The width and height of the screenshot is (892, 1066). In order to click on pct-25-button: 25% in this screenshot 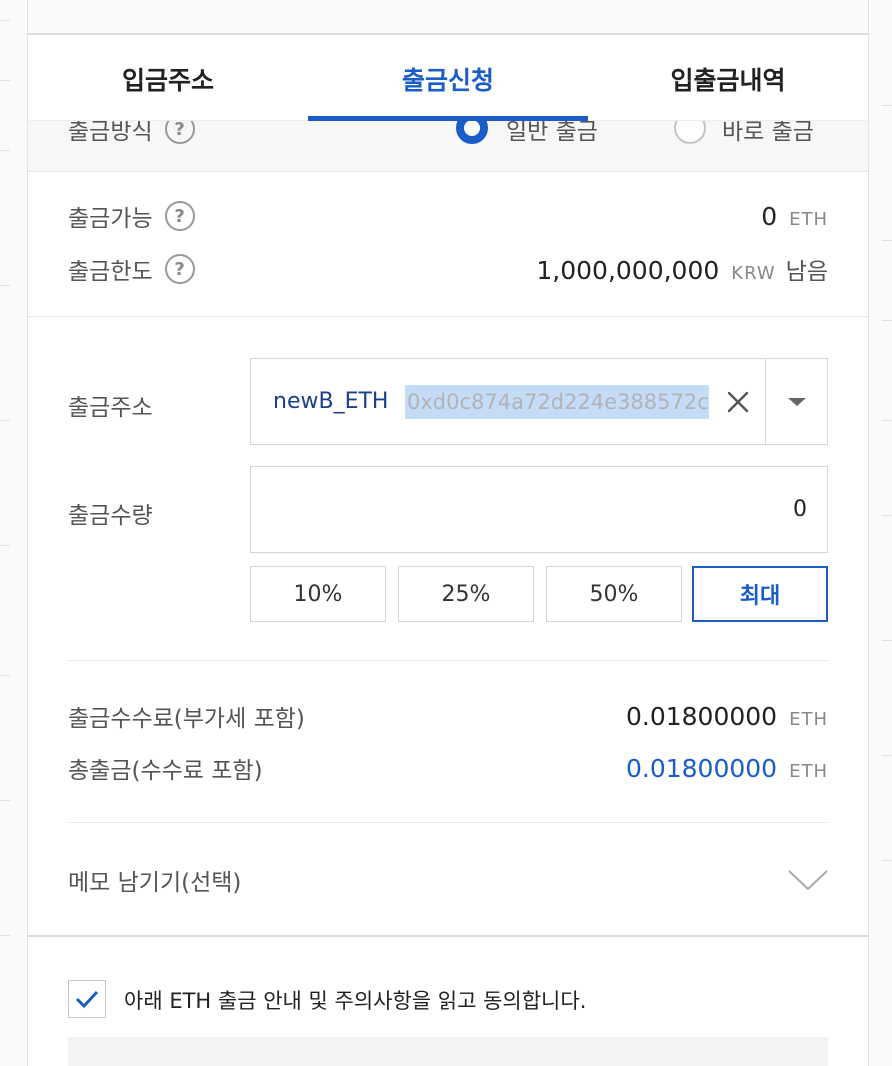, I will do `click(466, 594)`.